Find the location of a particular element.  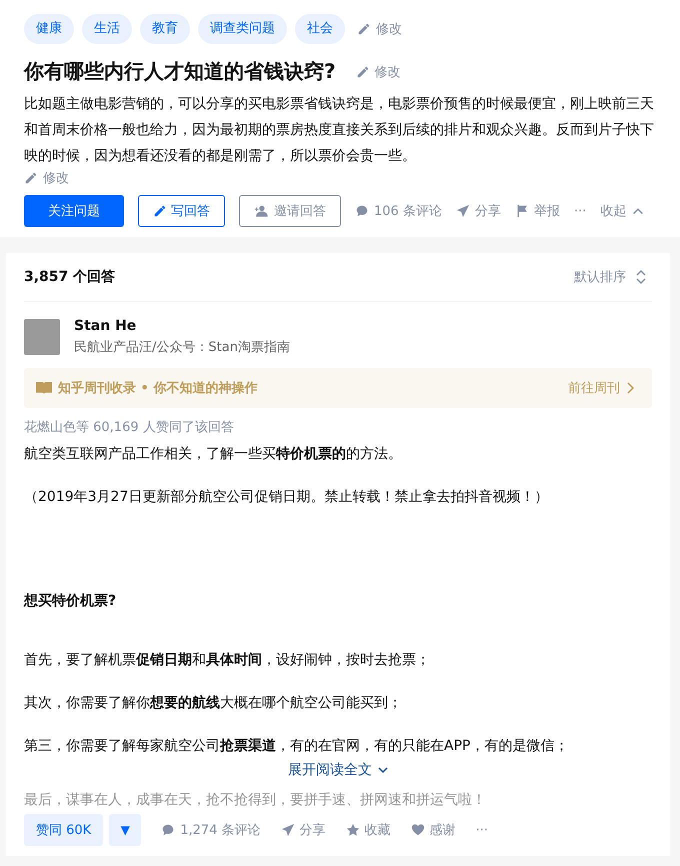

chevron-down-icon is located at coordinates (383, 770).